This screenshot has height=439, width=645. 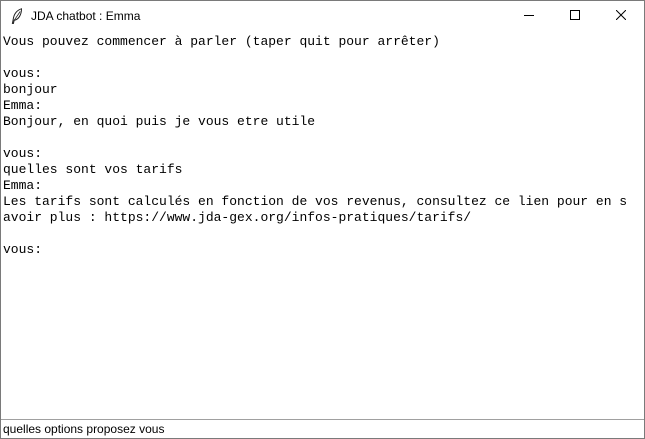 What do you see at coordinates (86, 16) in the screenshot?
I see `window-title: JDA chatbot : Emma` at bounding box center [86, 16].